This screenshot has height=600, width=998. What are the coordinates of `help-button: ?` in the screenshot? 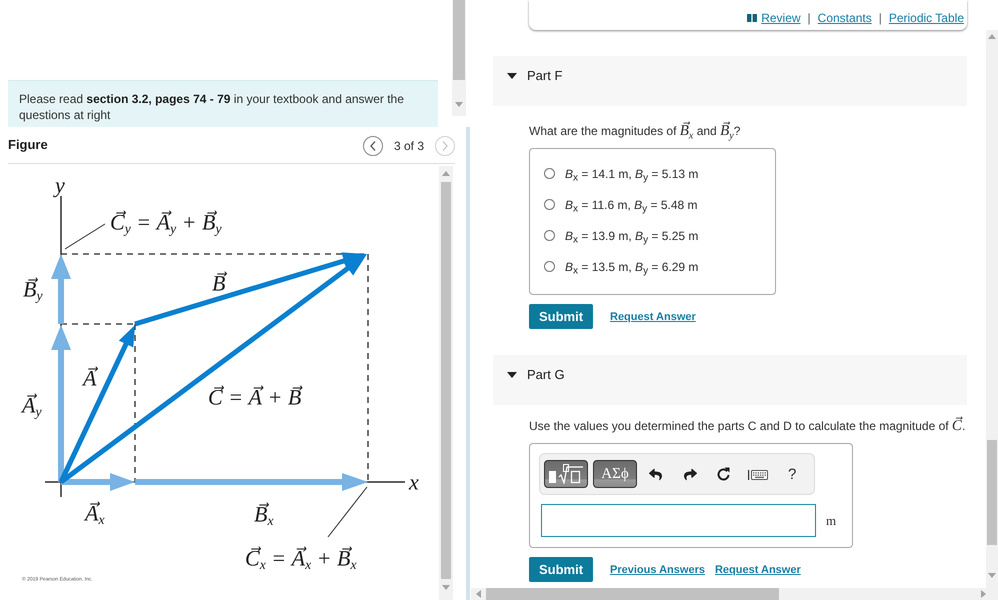 It's located at (792, 474).